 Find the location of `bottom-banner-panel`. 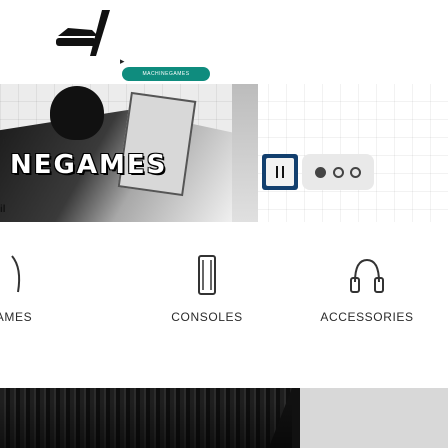

bottom-banner-panel is located at coordinates (374, 418).